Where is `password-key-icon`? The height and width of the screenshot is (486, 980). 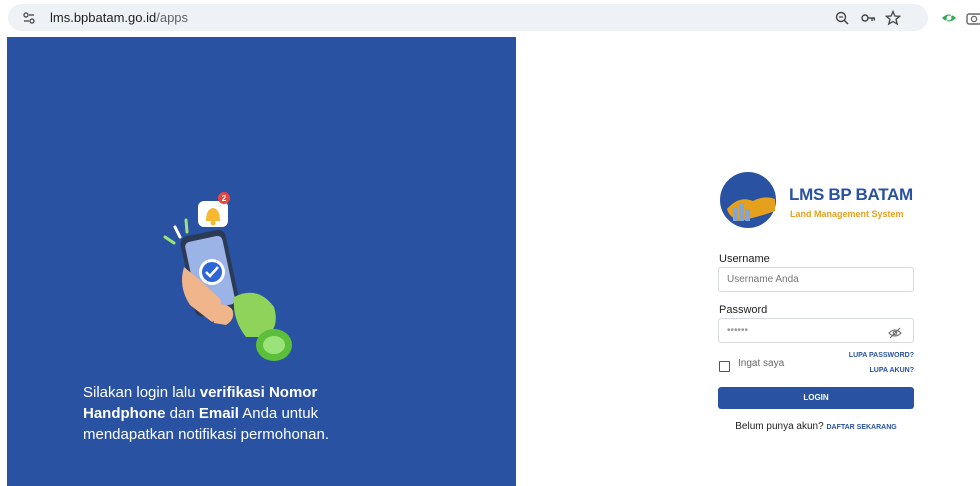
password-key-icon is located at coordinates (868, 18).